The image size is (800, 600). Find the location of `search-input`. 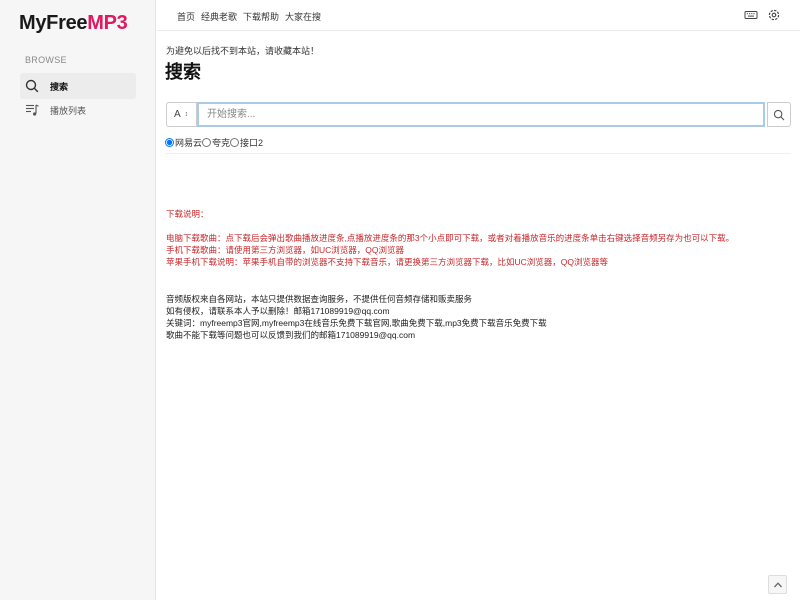

search-input is located at coordinates (481, 114).